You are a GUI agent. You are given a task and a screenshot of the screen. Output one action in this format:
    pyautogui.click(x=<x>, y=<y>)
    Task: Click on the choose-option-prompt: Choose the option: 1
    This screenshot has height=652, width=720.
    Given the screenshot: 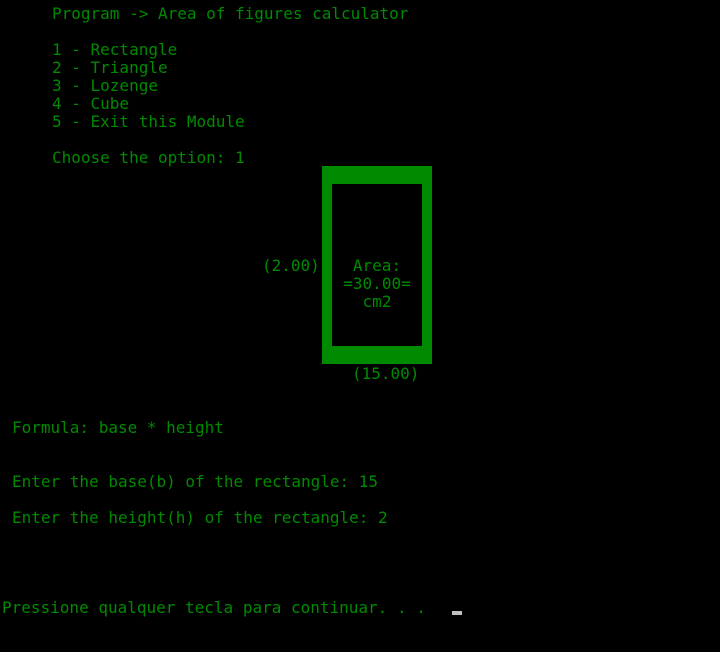 What is the action you would take?
    pyautogui.click(x=148, y=157)
    